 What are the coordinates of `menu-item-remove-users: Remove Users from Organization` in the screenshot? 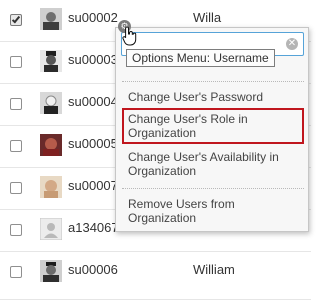 It's located at (213, 211).